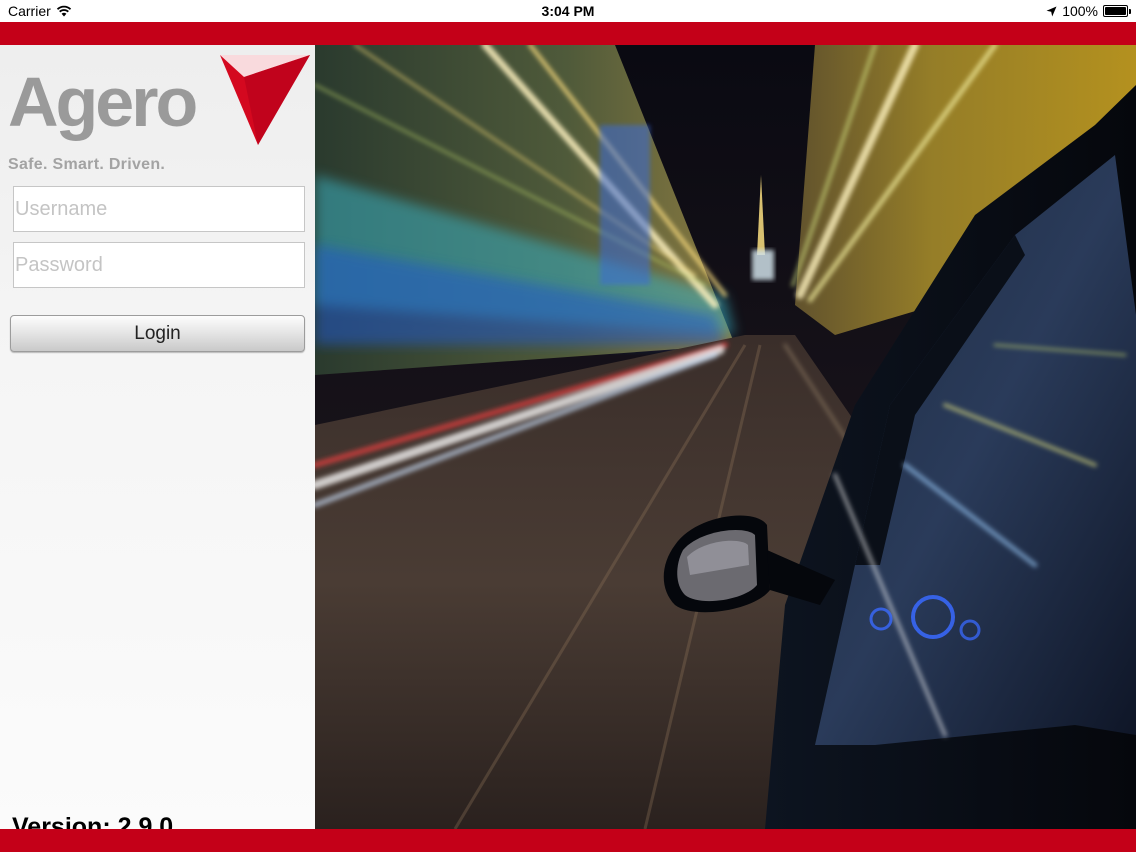  What do you see at coordinates (87, 164) in the screenshot?
I see `tagline: Safe. Smart. Driven.` at bounding box center [87, 164].